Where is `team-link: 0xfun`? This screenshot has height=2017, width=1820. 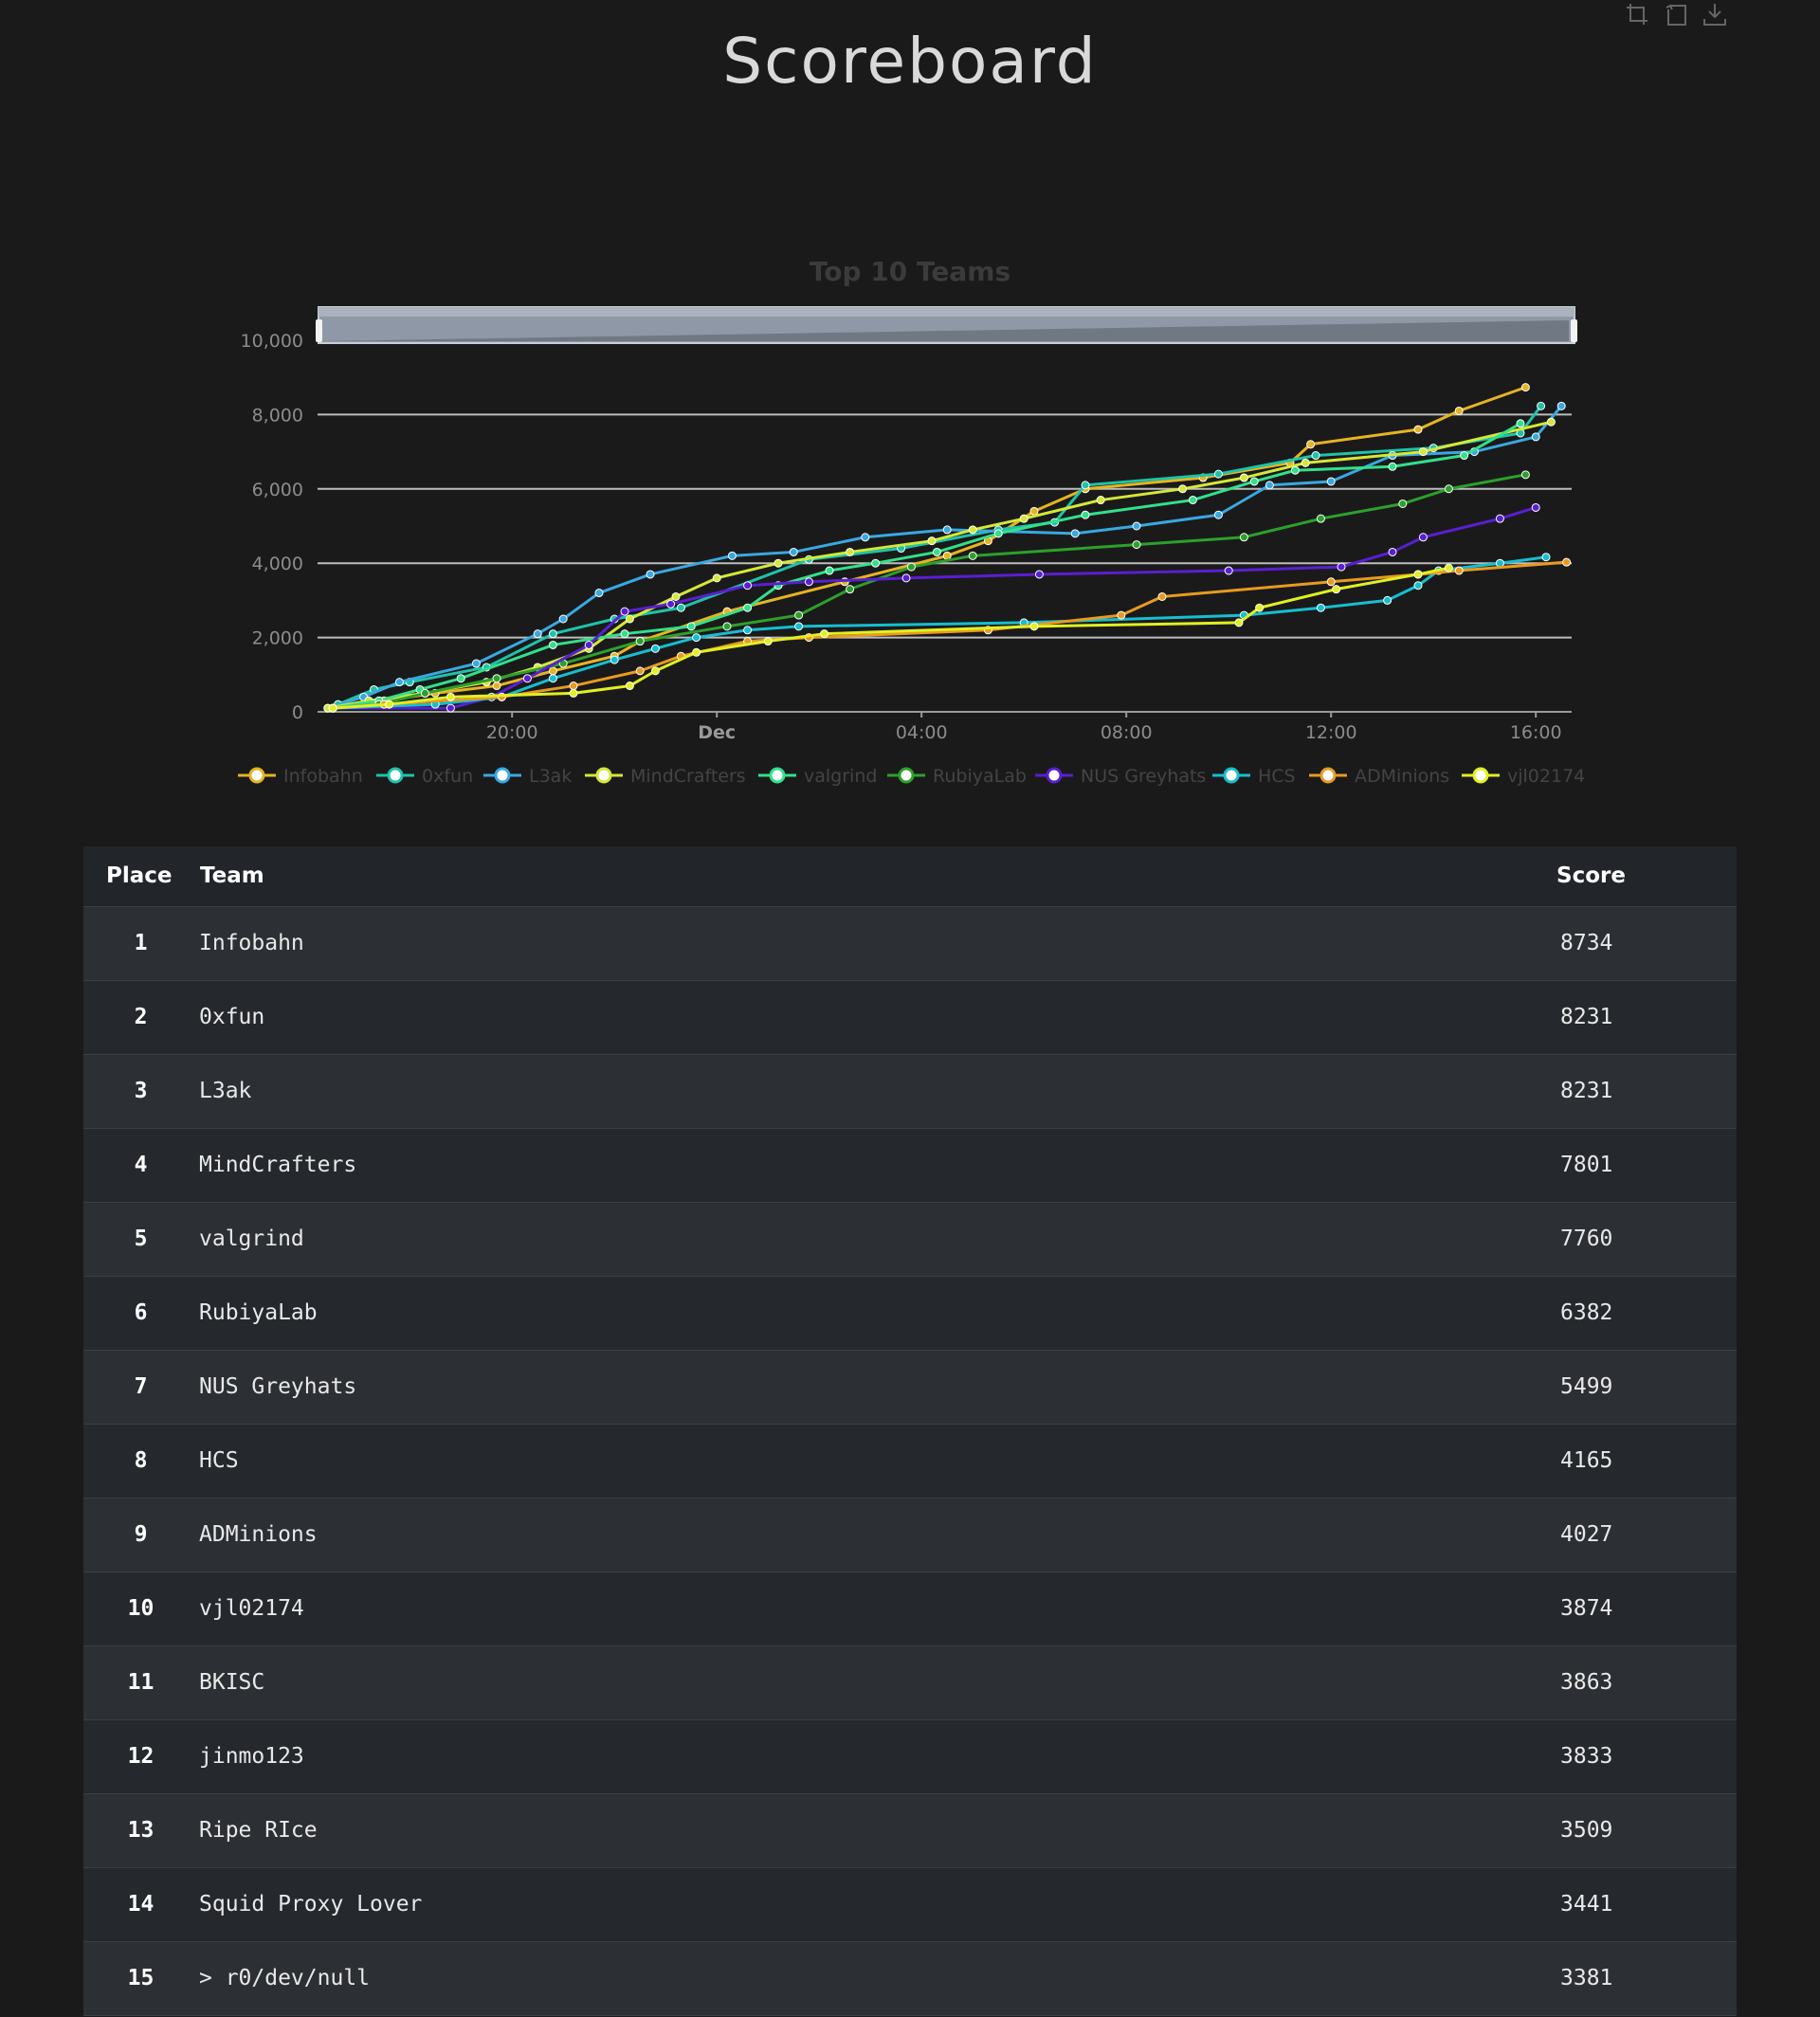
team-link: 0xfun is located at coordinates (859, 1017).